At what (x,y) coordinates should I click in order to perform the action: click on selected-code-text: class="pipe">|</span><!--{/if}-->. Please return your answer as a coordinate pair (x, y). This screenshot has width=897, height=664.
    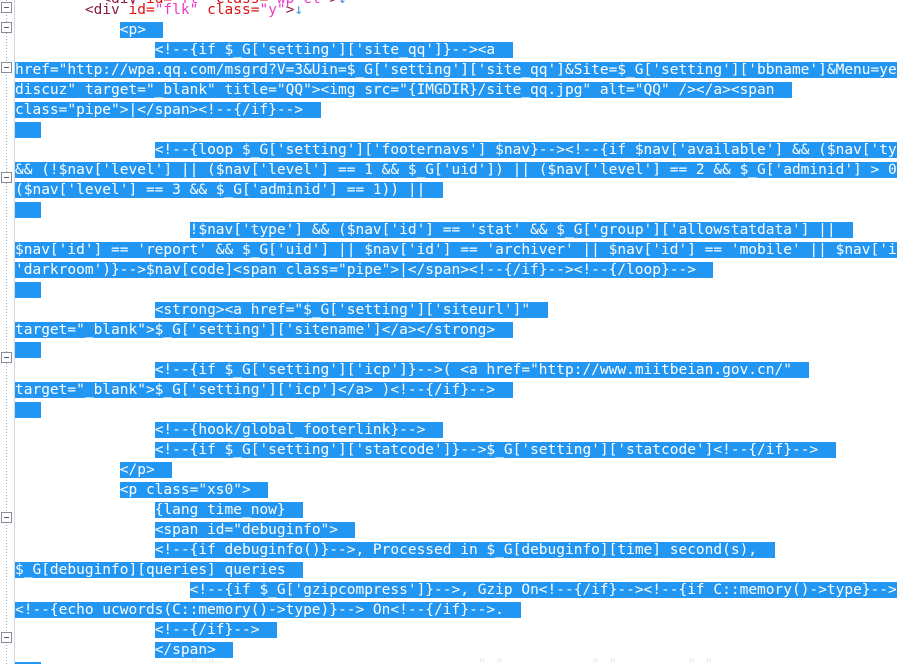
    Looking at the image, I should click on (168, 110).